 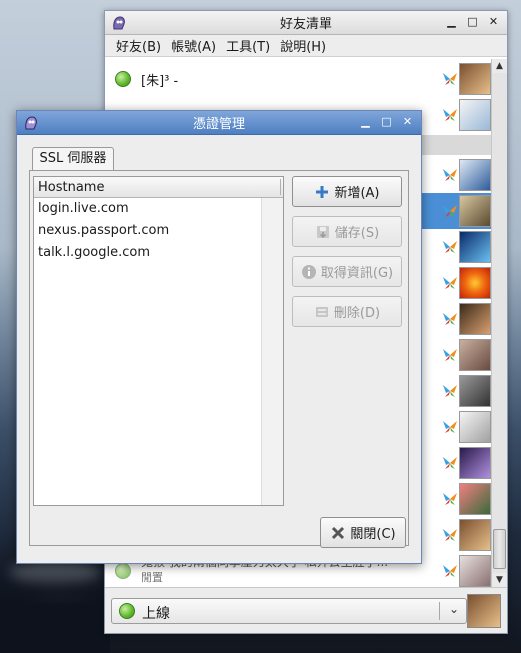 I want to click on scroll-down-icon: ▼, so click(x=499, y=580).